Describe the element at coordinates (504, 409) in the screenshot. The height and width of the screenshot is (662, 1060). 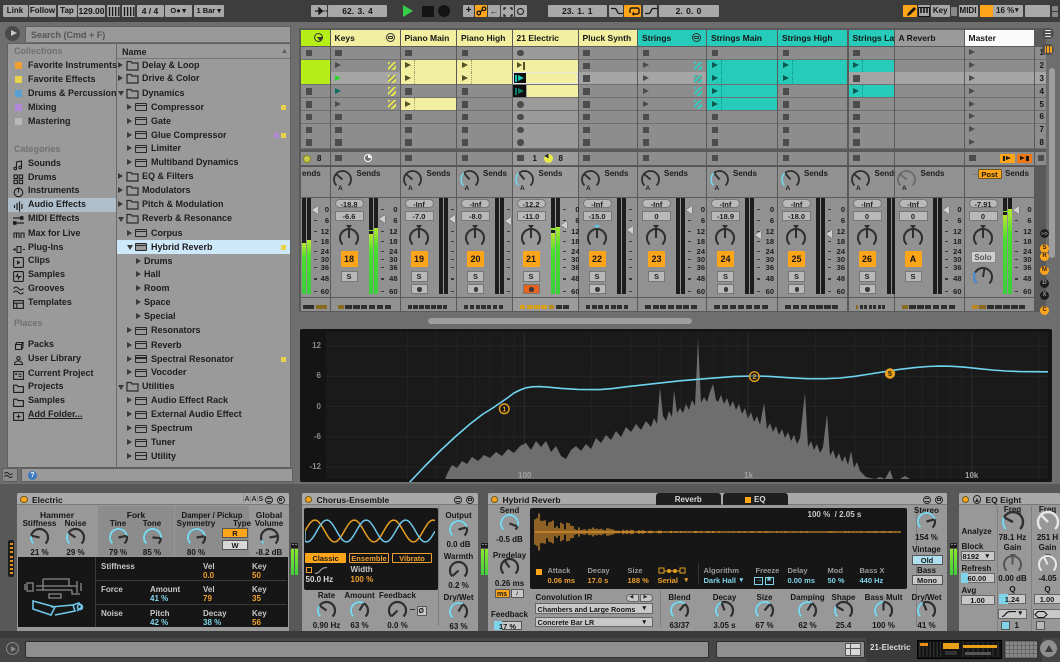
I see `svg-text: 1` at that location.